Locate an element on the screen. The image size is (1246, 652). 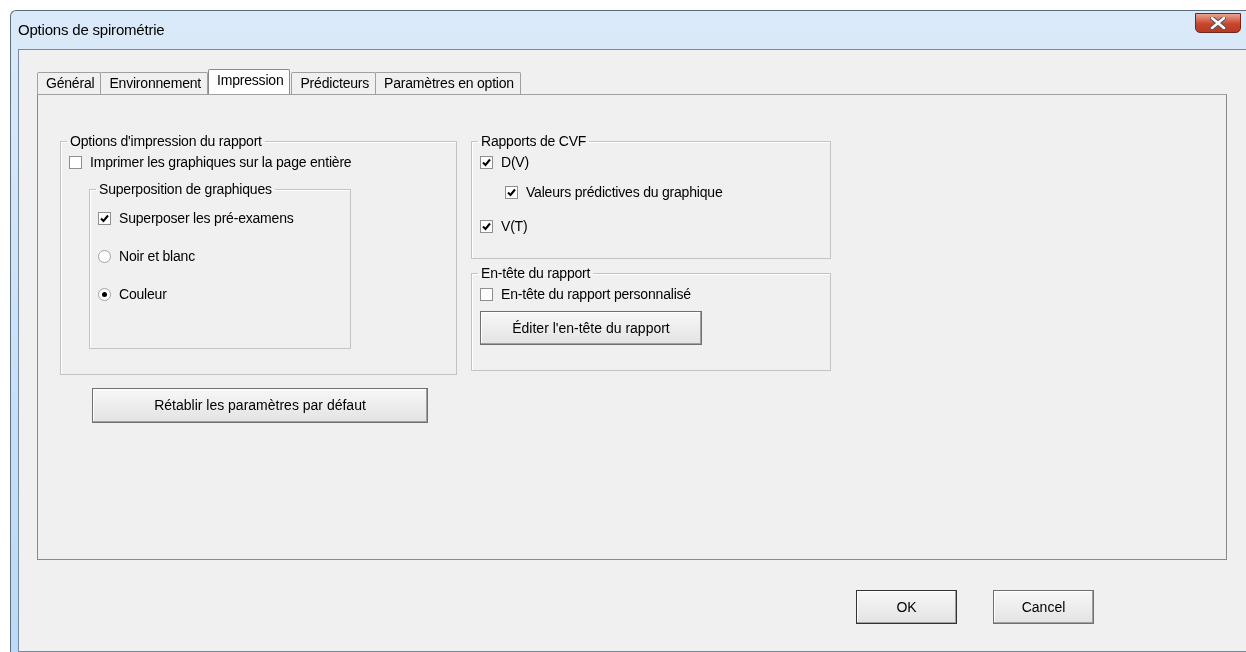
option-label: Valeurs prédictives du graphique is located at coordinates (624, 192).